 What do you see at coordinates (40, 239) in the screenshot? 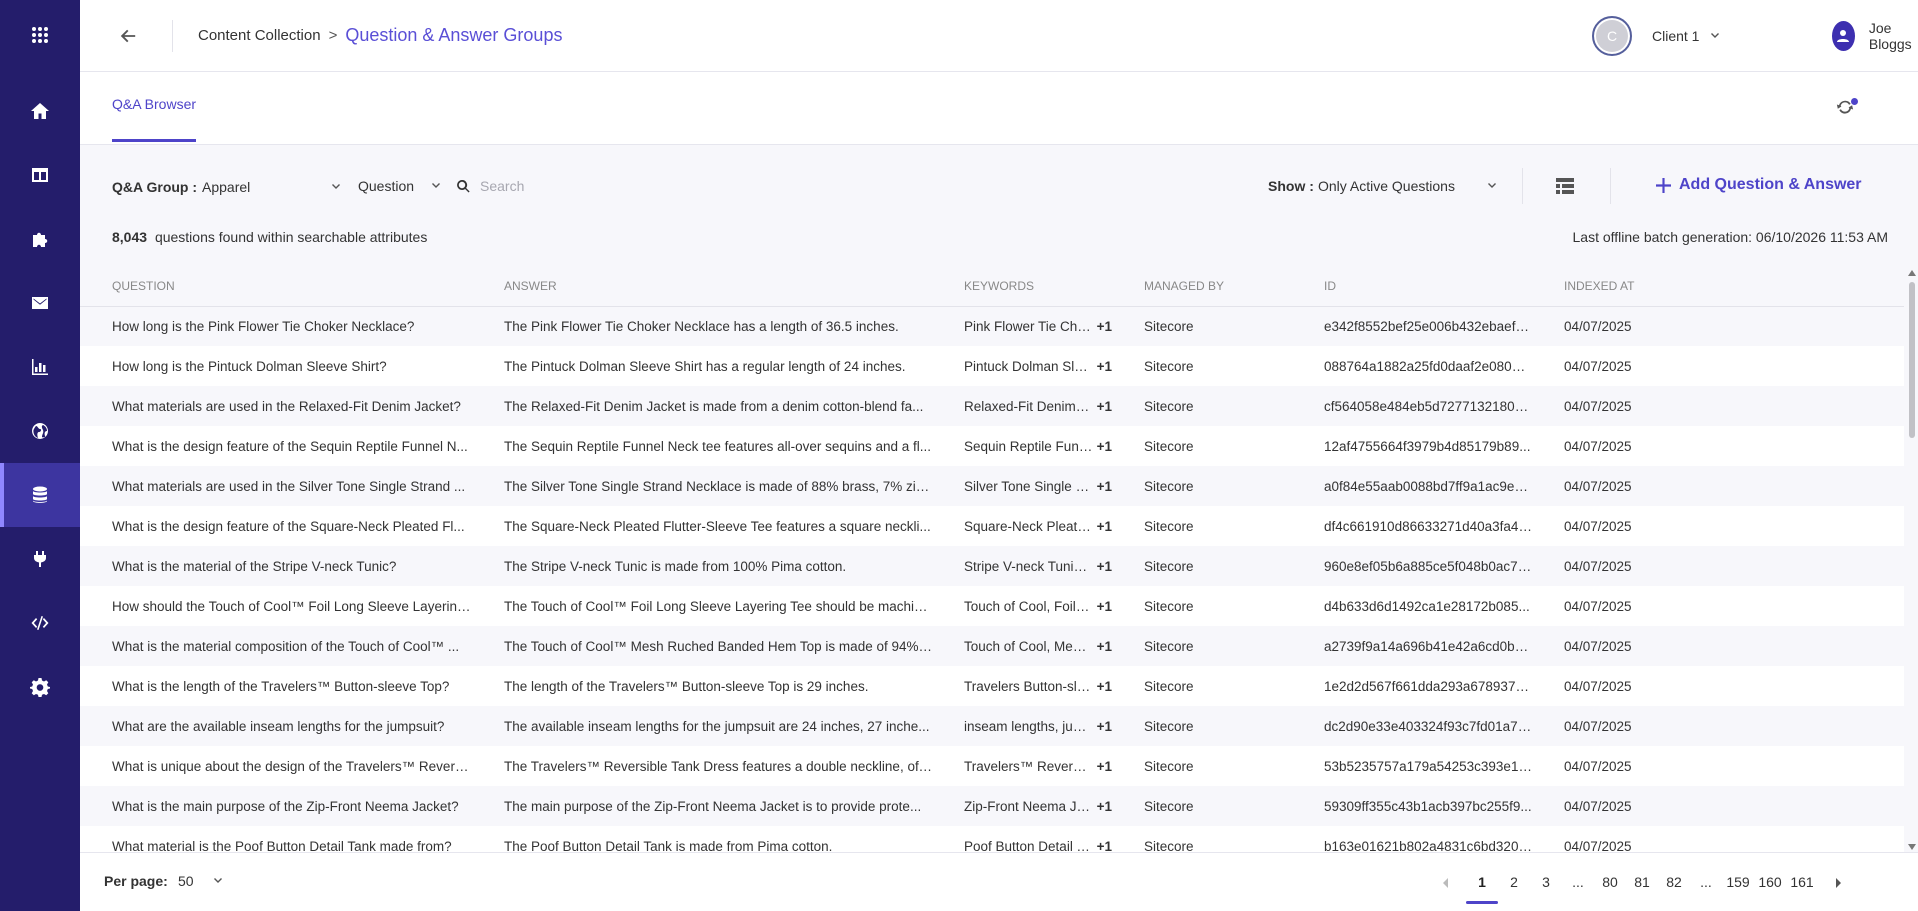
I see `sidebar-item-components` at bounding box center [40, 239].